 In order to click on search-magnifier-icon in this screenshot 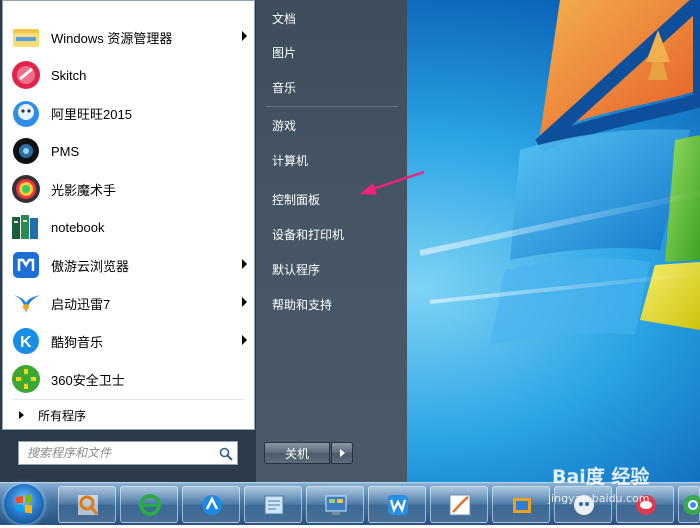, I will do `click(88, 505)`.